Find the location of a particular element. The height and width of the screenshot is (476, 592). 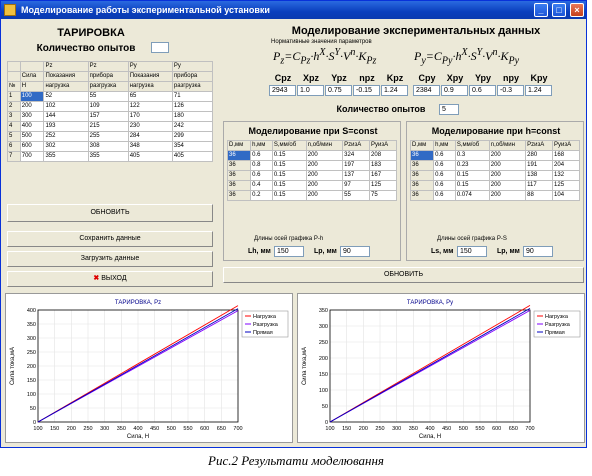

table-cell: h,мм is located at coordinates (261, 145).